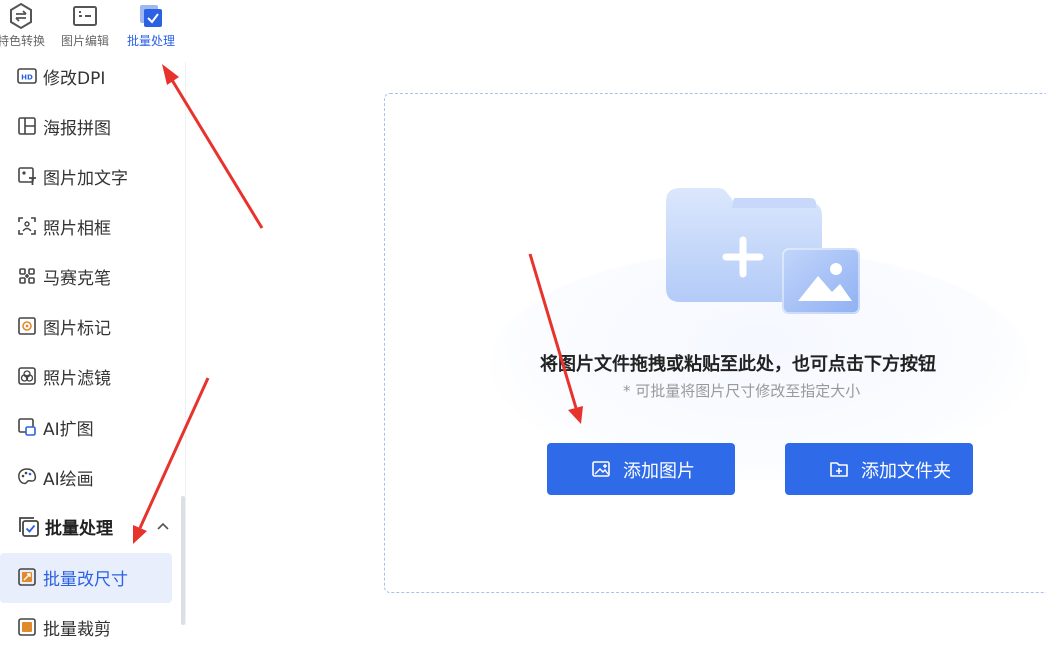  I want to click on image-edit-icon, so click(85, 16).